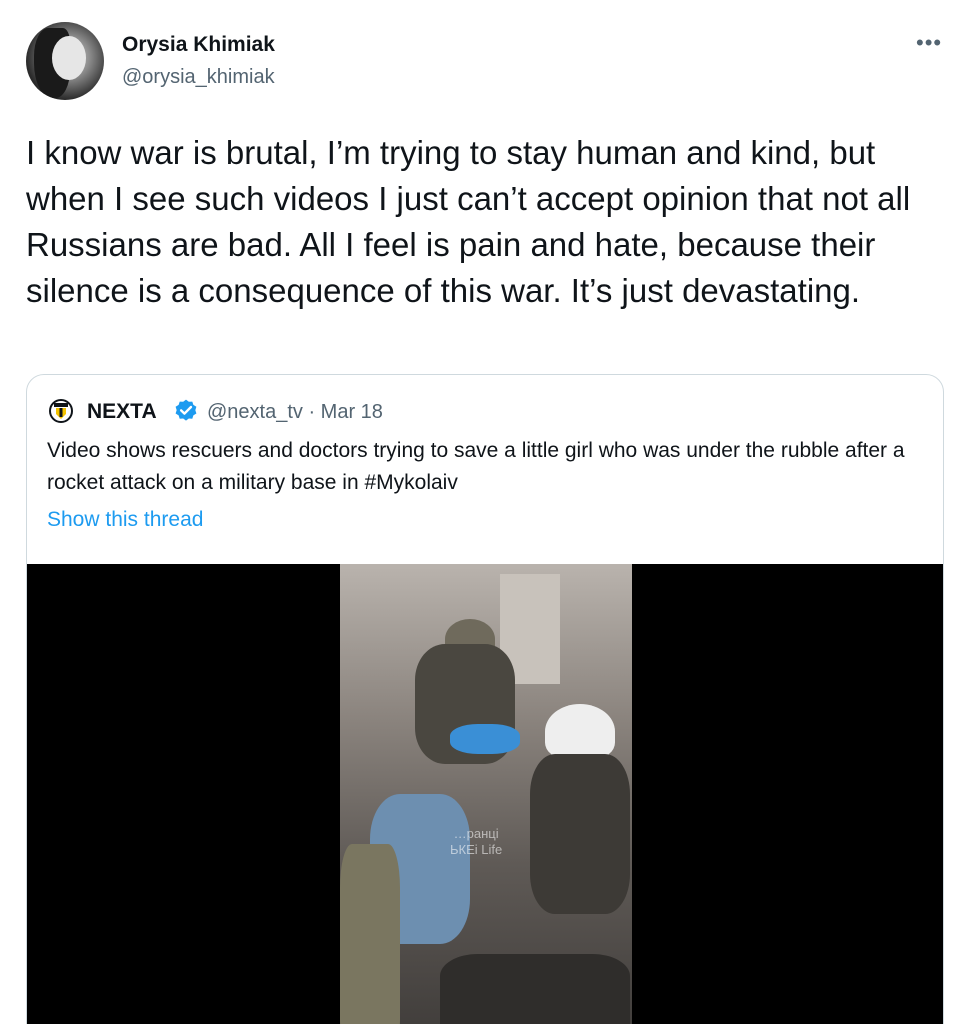  I want to click on verified-badge-icon, so click(186, 410).